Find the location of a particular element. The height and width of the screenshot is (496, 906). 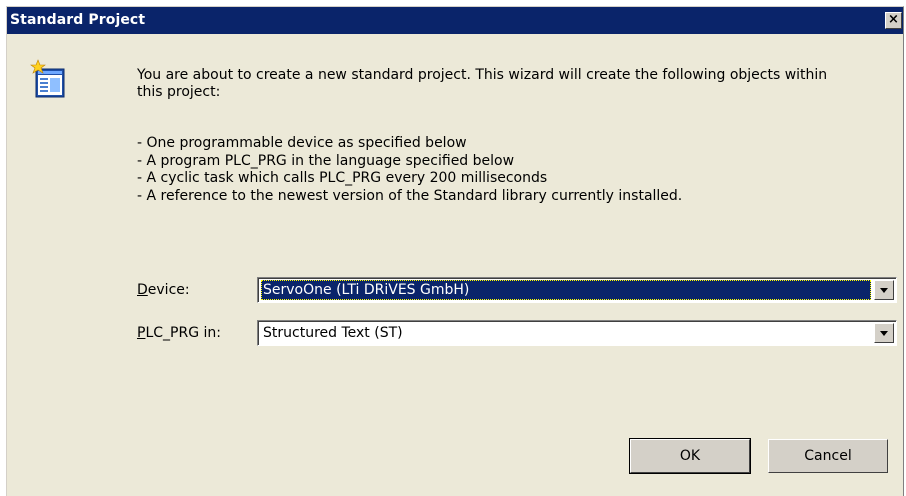

ok-button: OK is located at coordinates (690, 456).